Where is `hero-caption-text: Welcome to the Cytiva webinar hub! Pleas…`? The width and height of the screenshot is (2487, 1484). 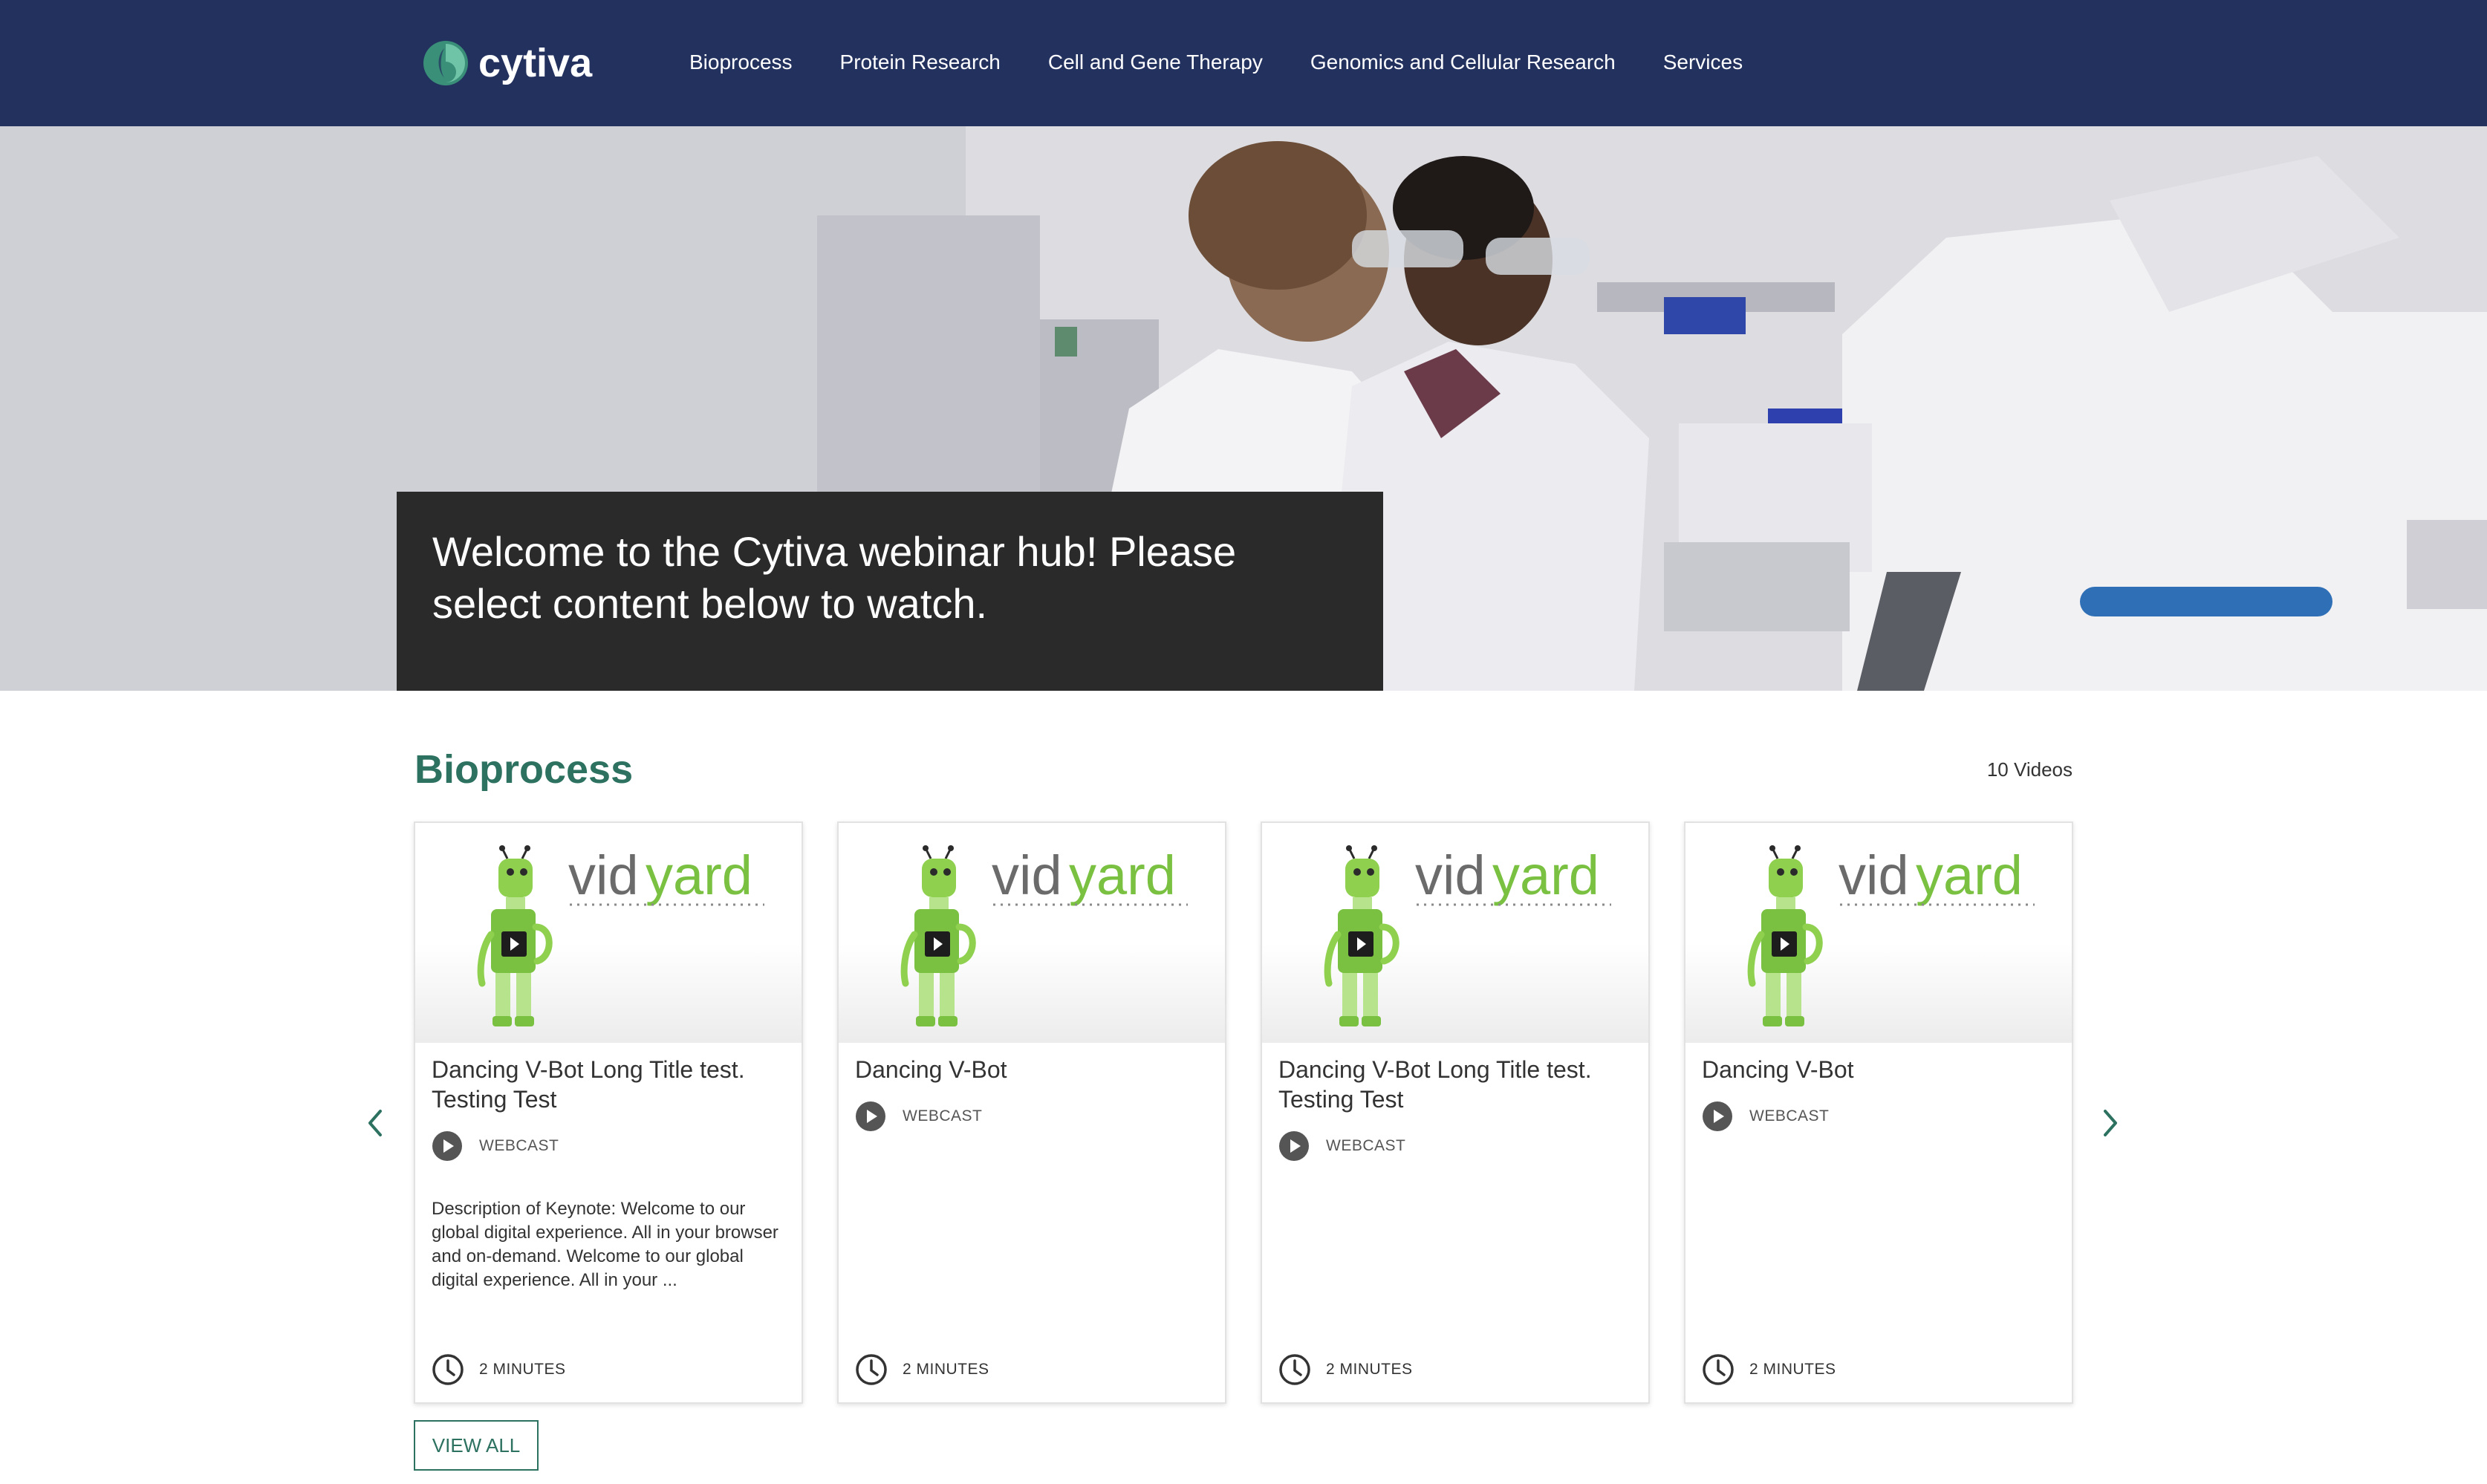 hero-caption-text: Welcome to the Cytiva webinar hub! Pleas… is located at coordinates (835, 577).